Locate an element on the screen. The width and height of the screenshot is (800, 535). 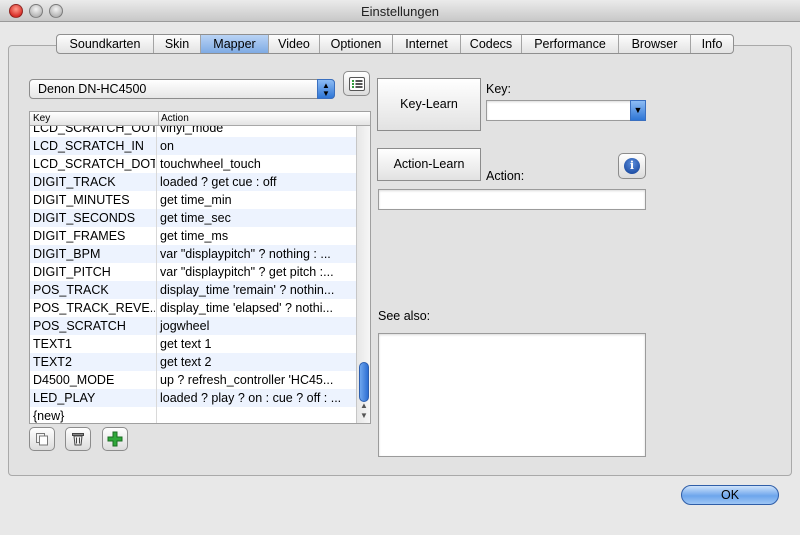
key-combobox: ▼ is located at coordinates (566, 110).